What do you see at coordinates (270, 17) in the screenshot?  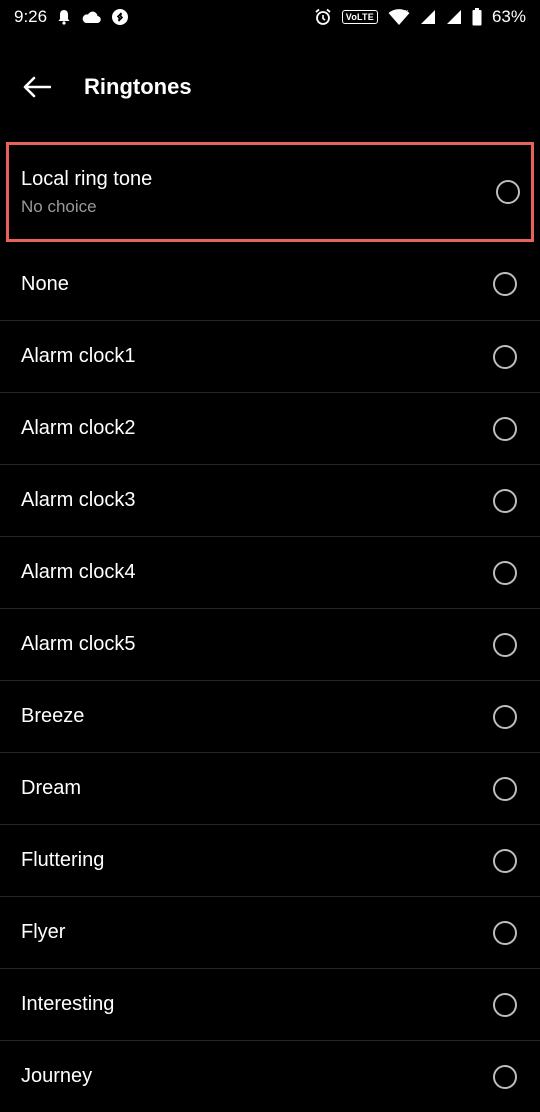 I see `status-bar: 9:26 VoLTE x 63%` at bounding box center [270, 17].